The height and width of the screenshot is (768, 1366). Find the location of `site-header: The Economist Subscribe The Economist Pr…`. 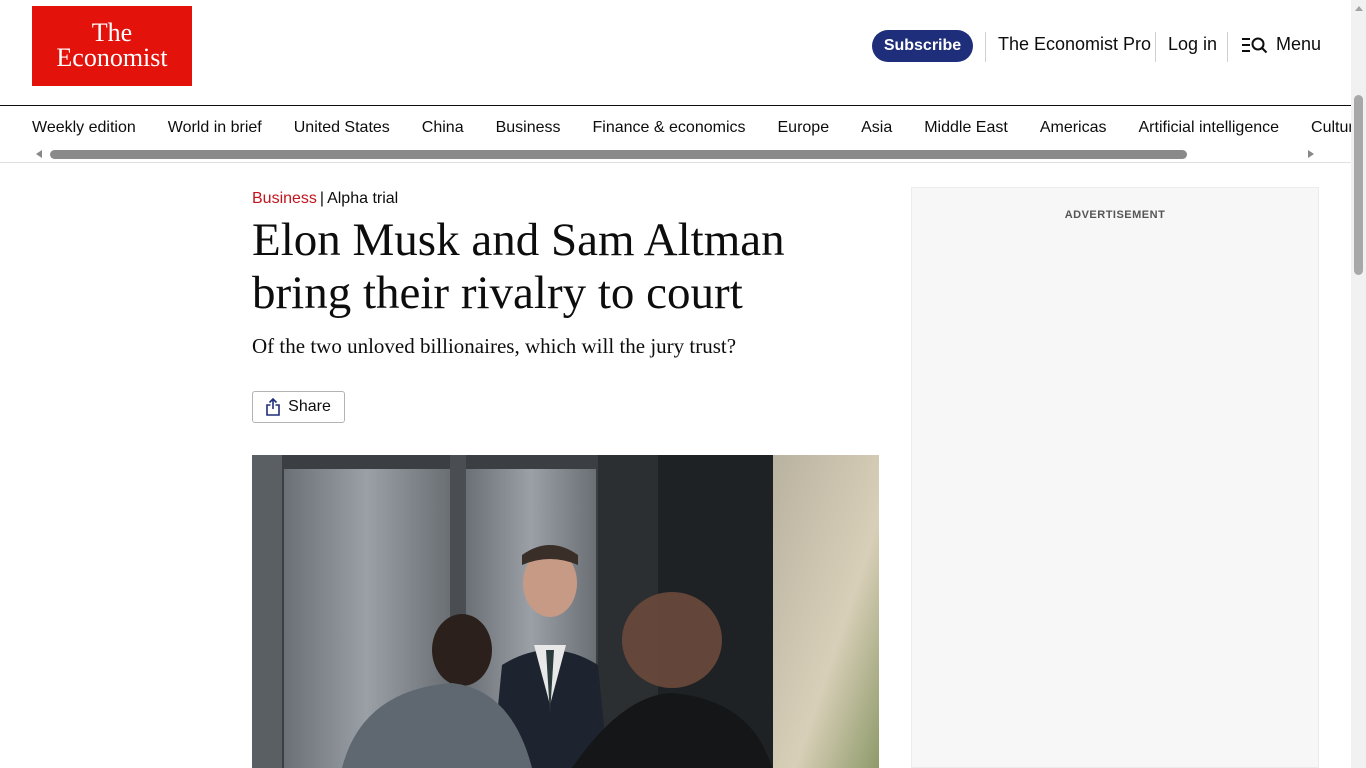

site-header: The Economist Subscribe The Economist Pr… is located at coordinates (675, 53).